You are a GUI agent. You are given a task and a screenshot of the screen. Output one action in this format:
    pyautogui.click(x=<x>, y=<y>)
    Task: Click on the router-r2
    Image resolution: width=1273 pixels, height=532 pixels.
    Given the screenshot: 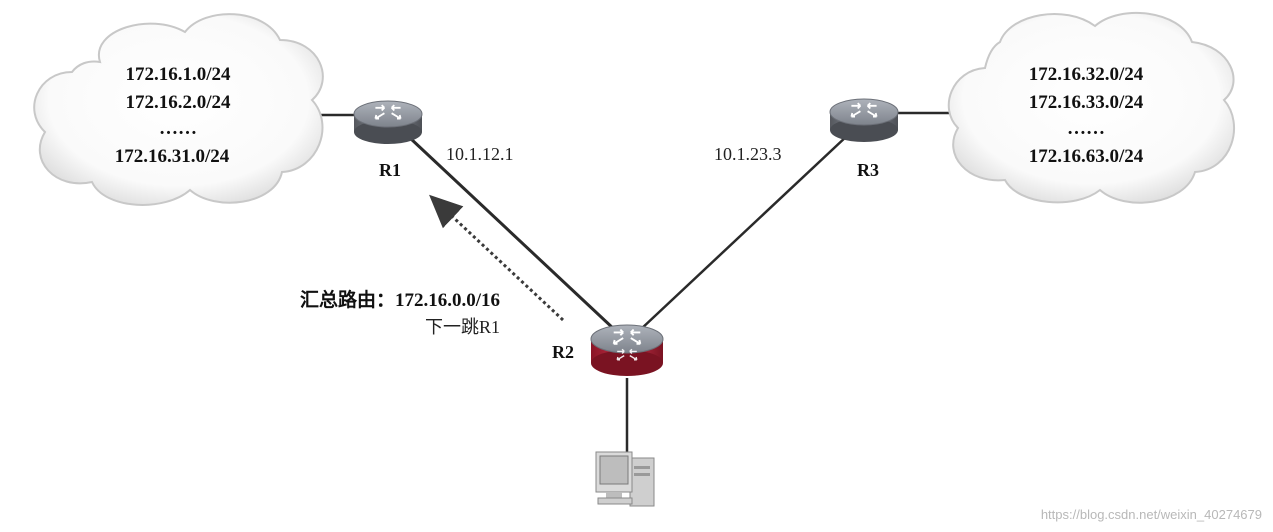 What is the action you would take?
    pyautogui.click(x=627, y=350)
    